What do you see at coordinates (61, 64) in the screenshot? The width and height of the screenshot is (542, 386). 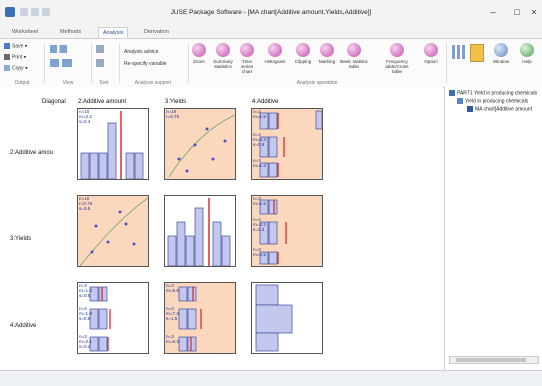 I see `view-layout-icons` at bounding box center [61, 64].